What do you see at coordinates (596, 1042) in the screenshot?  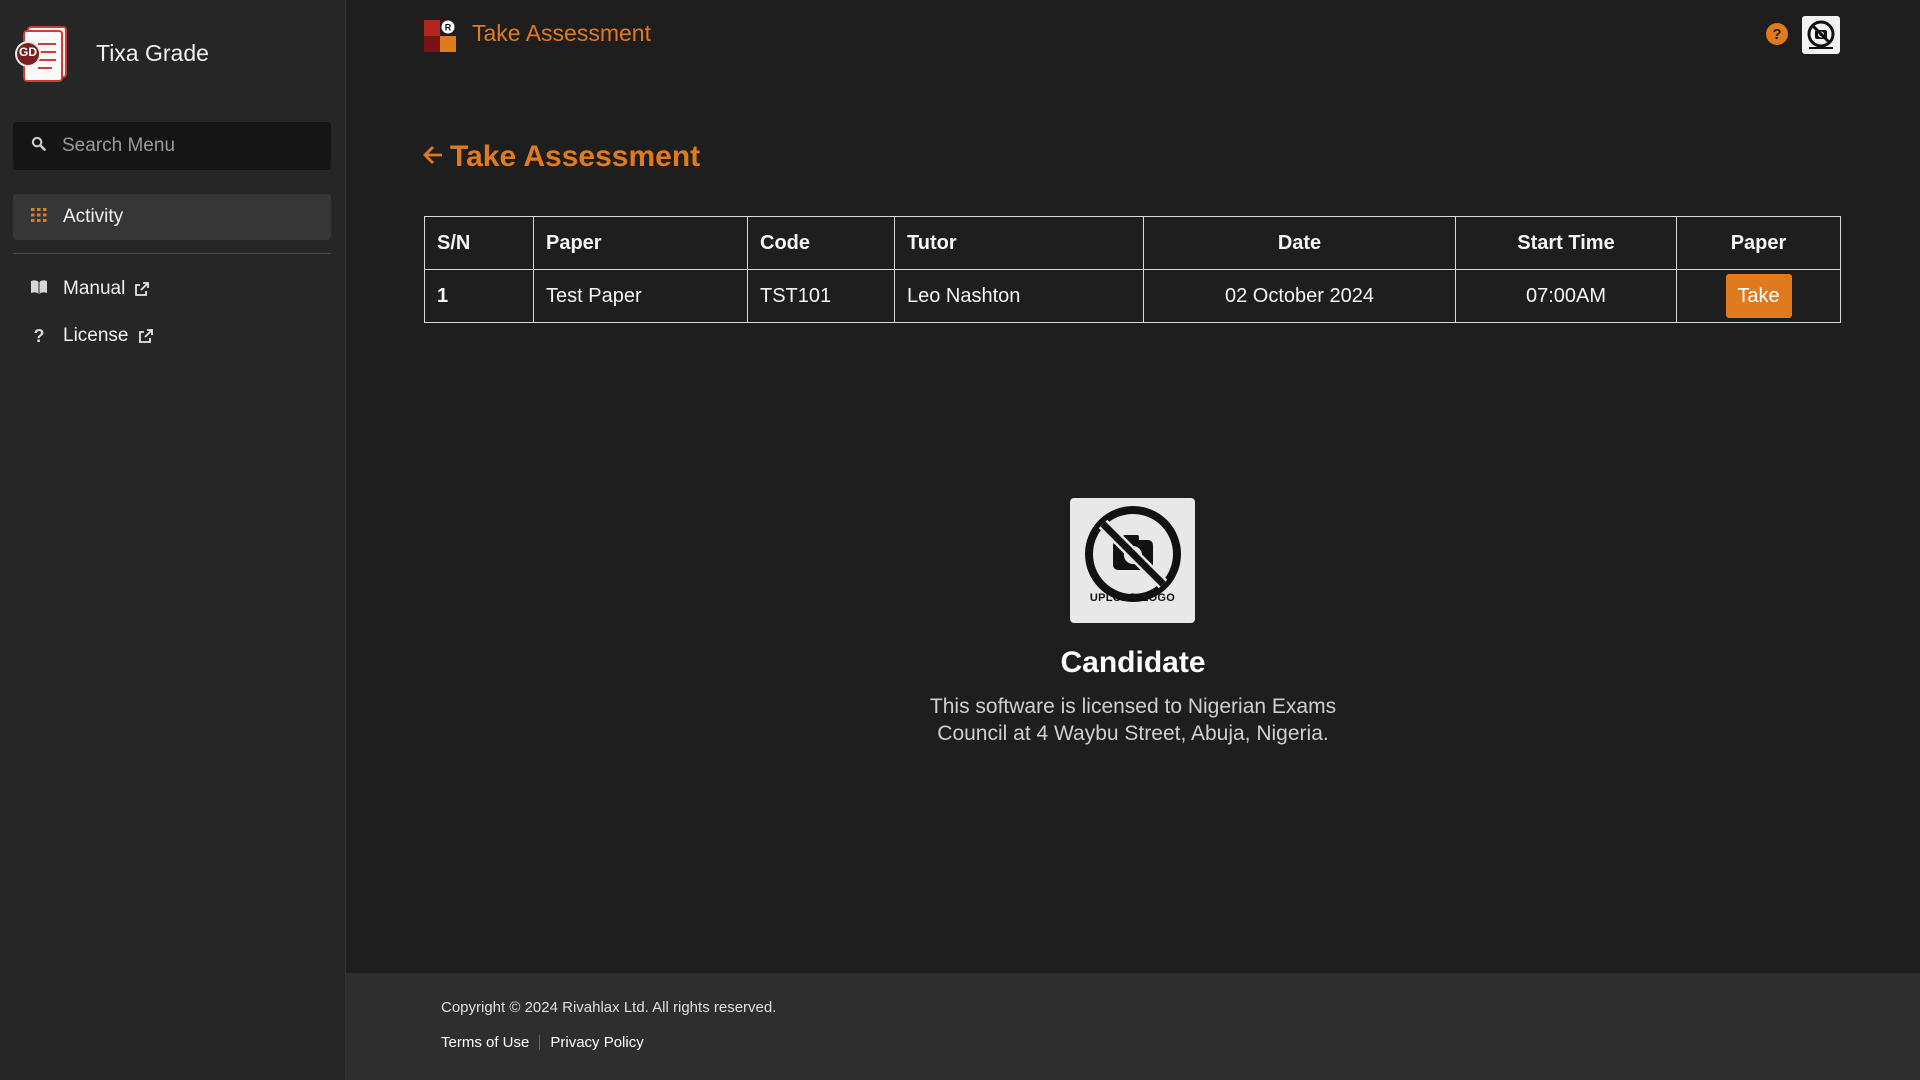 I see `privacy-policy-link: Privacy Policy` at bounding box center [596, 1042].